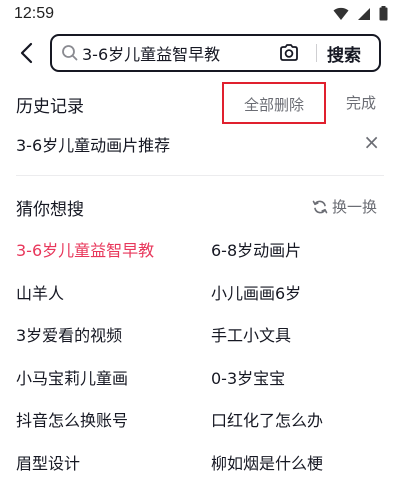 This screenshot has height=481, width=400. Describe the element at coordinates (72, 377) in the screenshot. I see `suggestion-item: 小马宝莉儿童画` at that location.